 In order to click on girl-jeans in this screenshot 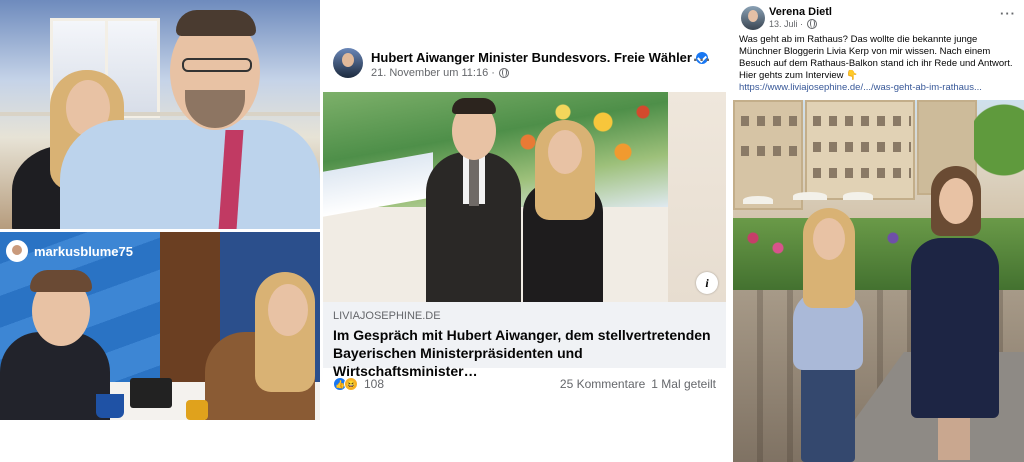, I will do `click(828, 413)`.